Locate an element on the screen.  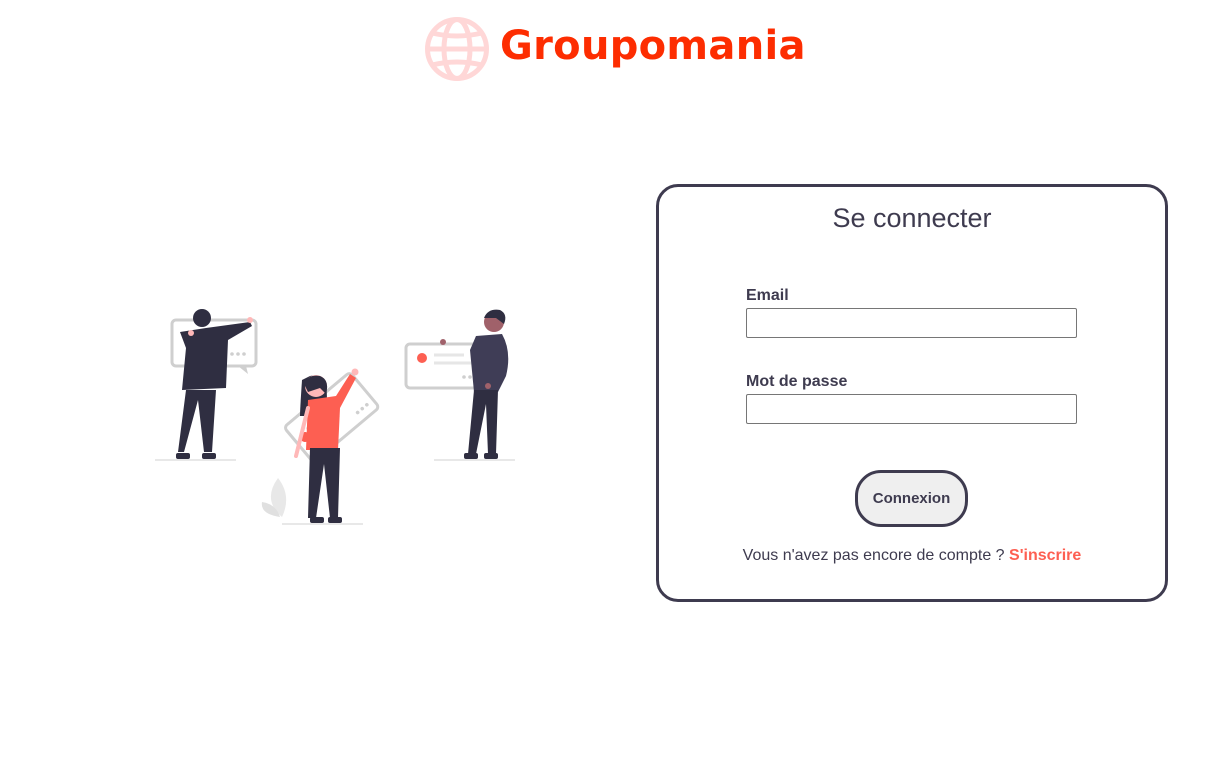
brand-logo: Groupomania is located at coordinates (615, 49).